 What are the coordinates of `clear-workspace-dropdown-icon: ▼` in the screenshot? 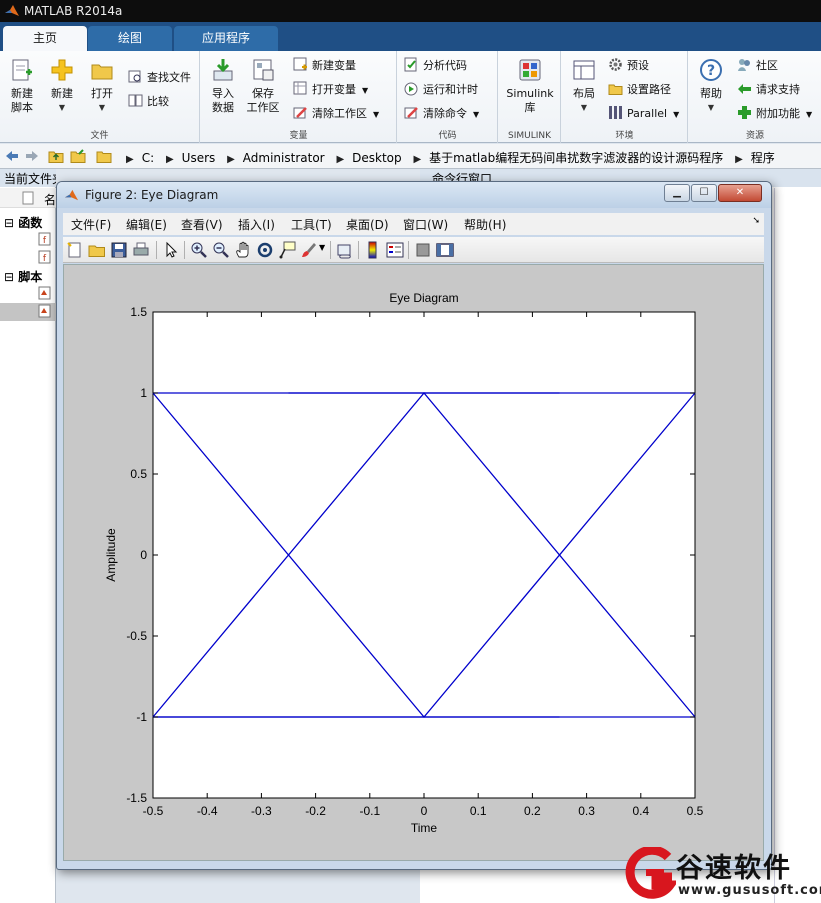 It's located at (376, 114).